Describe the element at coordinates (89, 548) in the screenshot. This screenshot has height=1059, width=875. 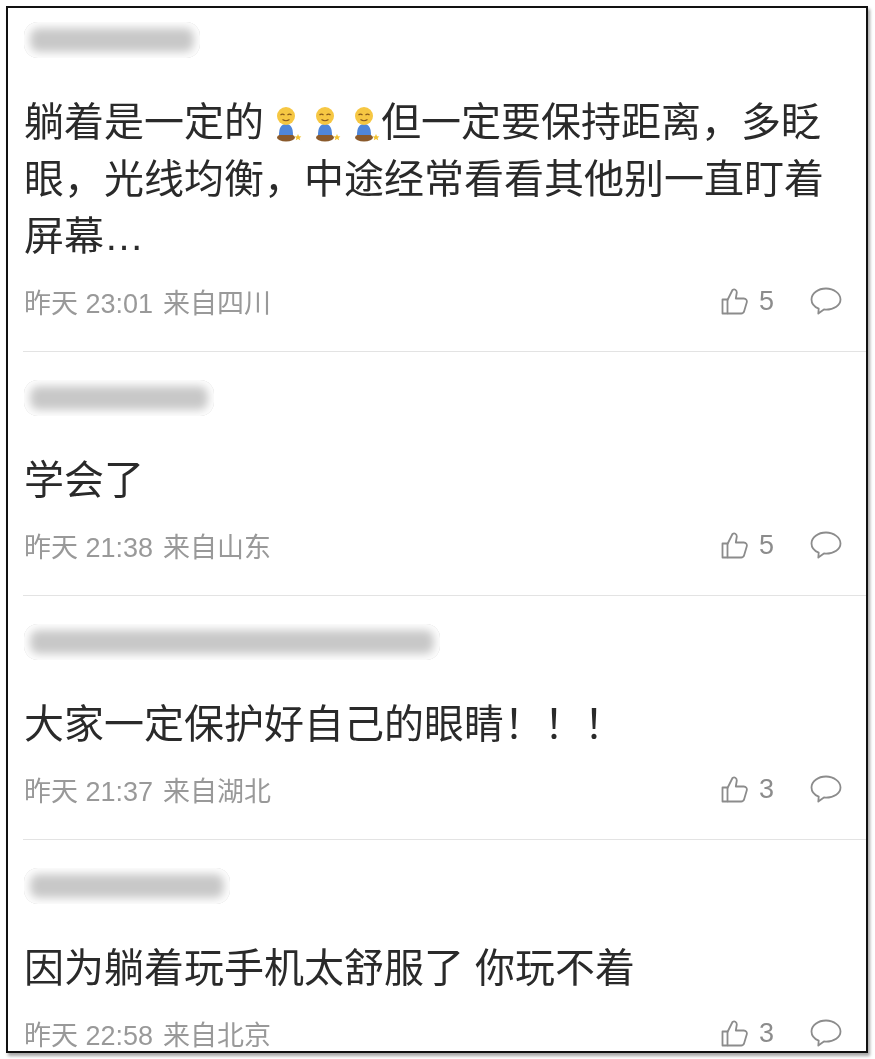
I see `comment-time: 昨天 21:38` at that location.